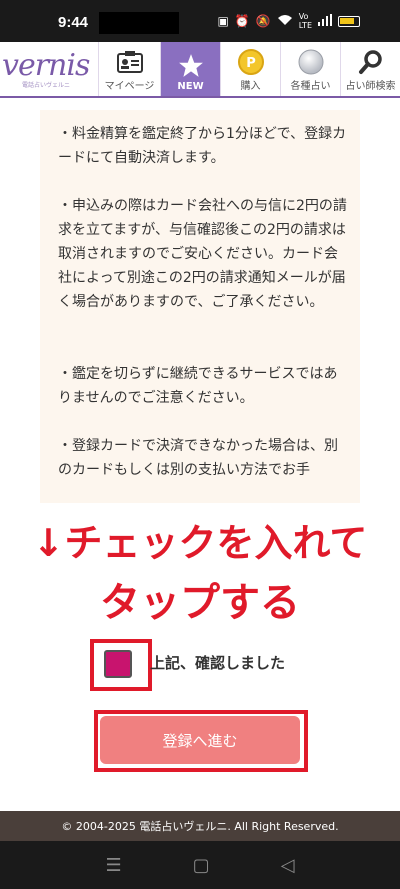 The height and width of the screenshot is (889, 400). What do you see at coordinates (223, 21) in the screenshot?
I see `nfc-icon: ▣` at bounding box center [223, 21].